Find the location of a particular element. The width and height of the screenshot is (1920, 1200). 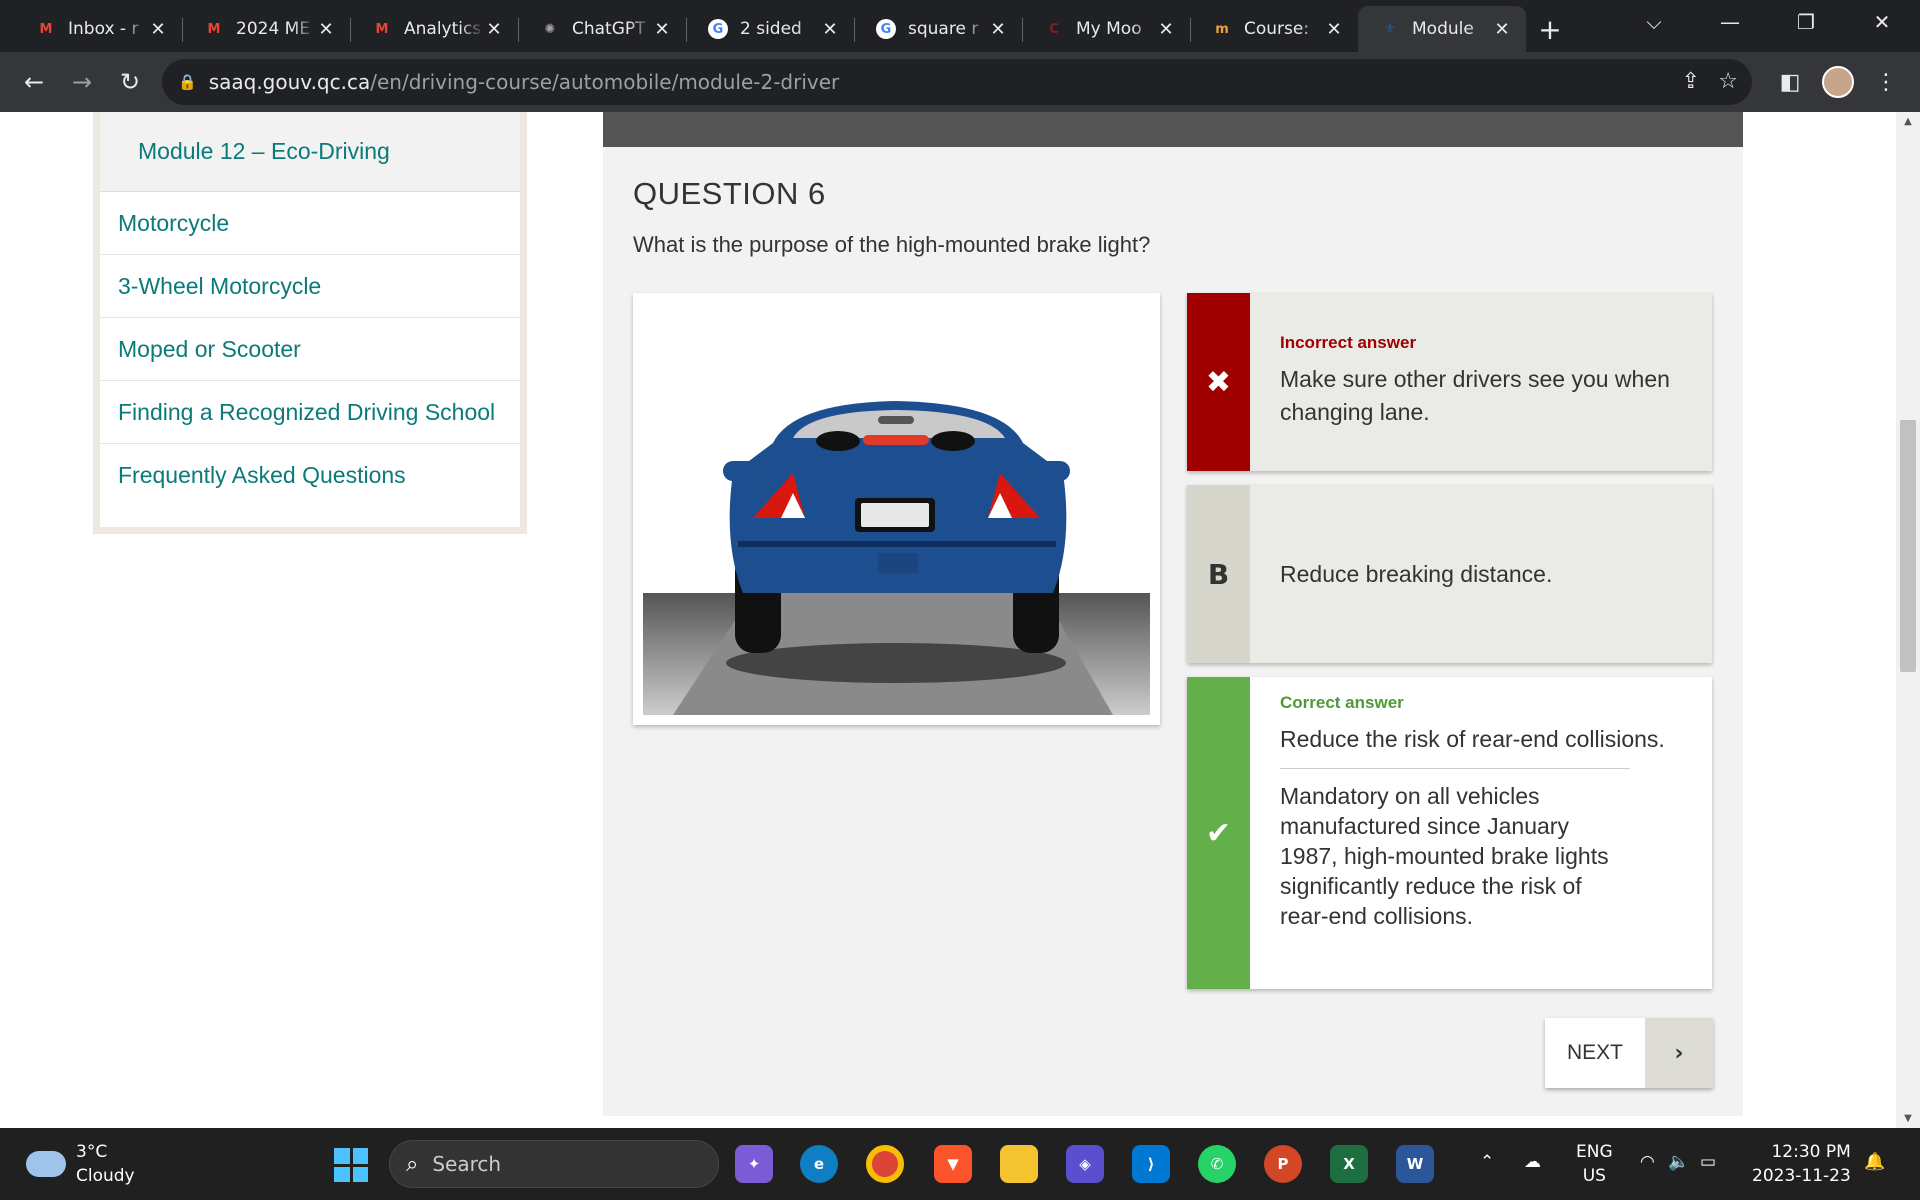

bookmark-star-icon: ☆ is located at coordinates (1728, 81).